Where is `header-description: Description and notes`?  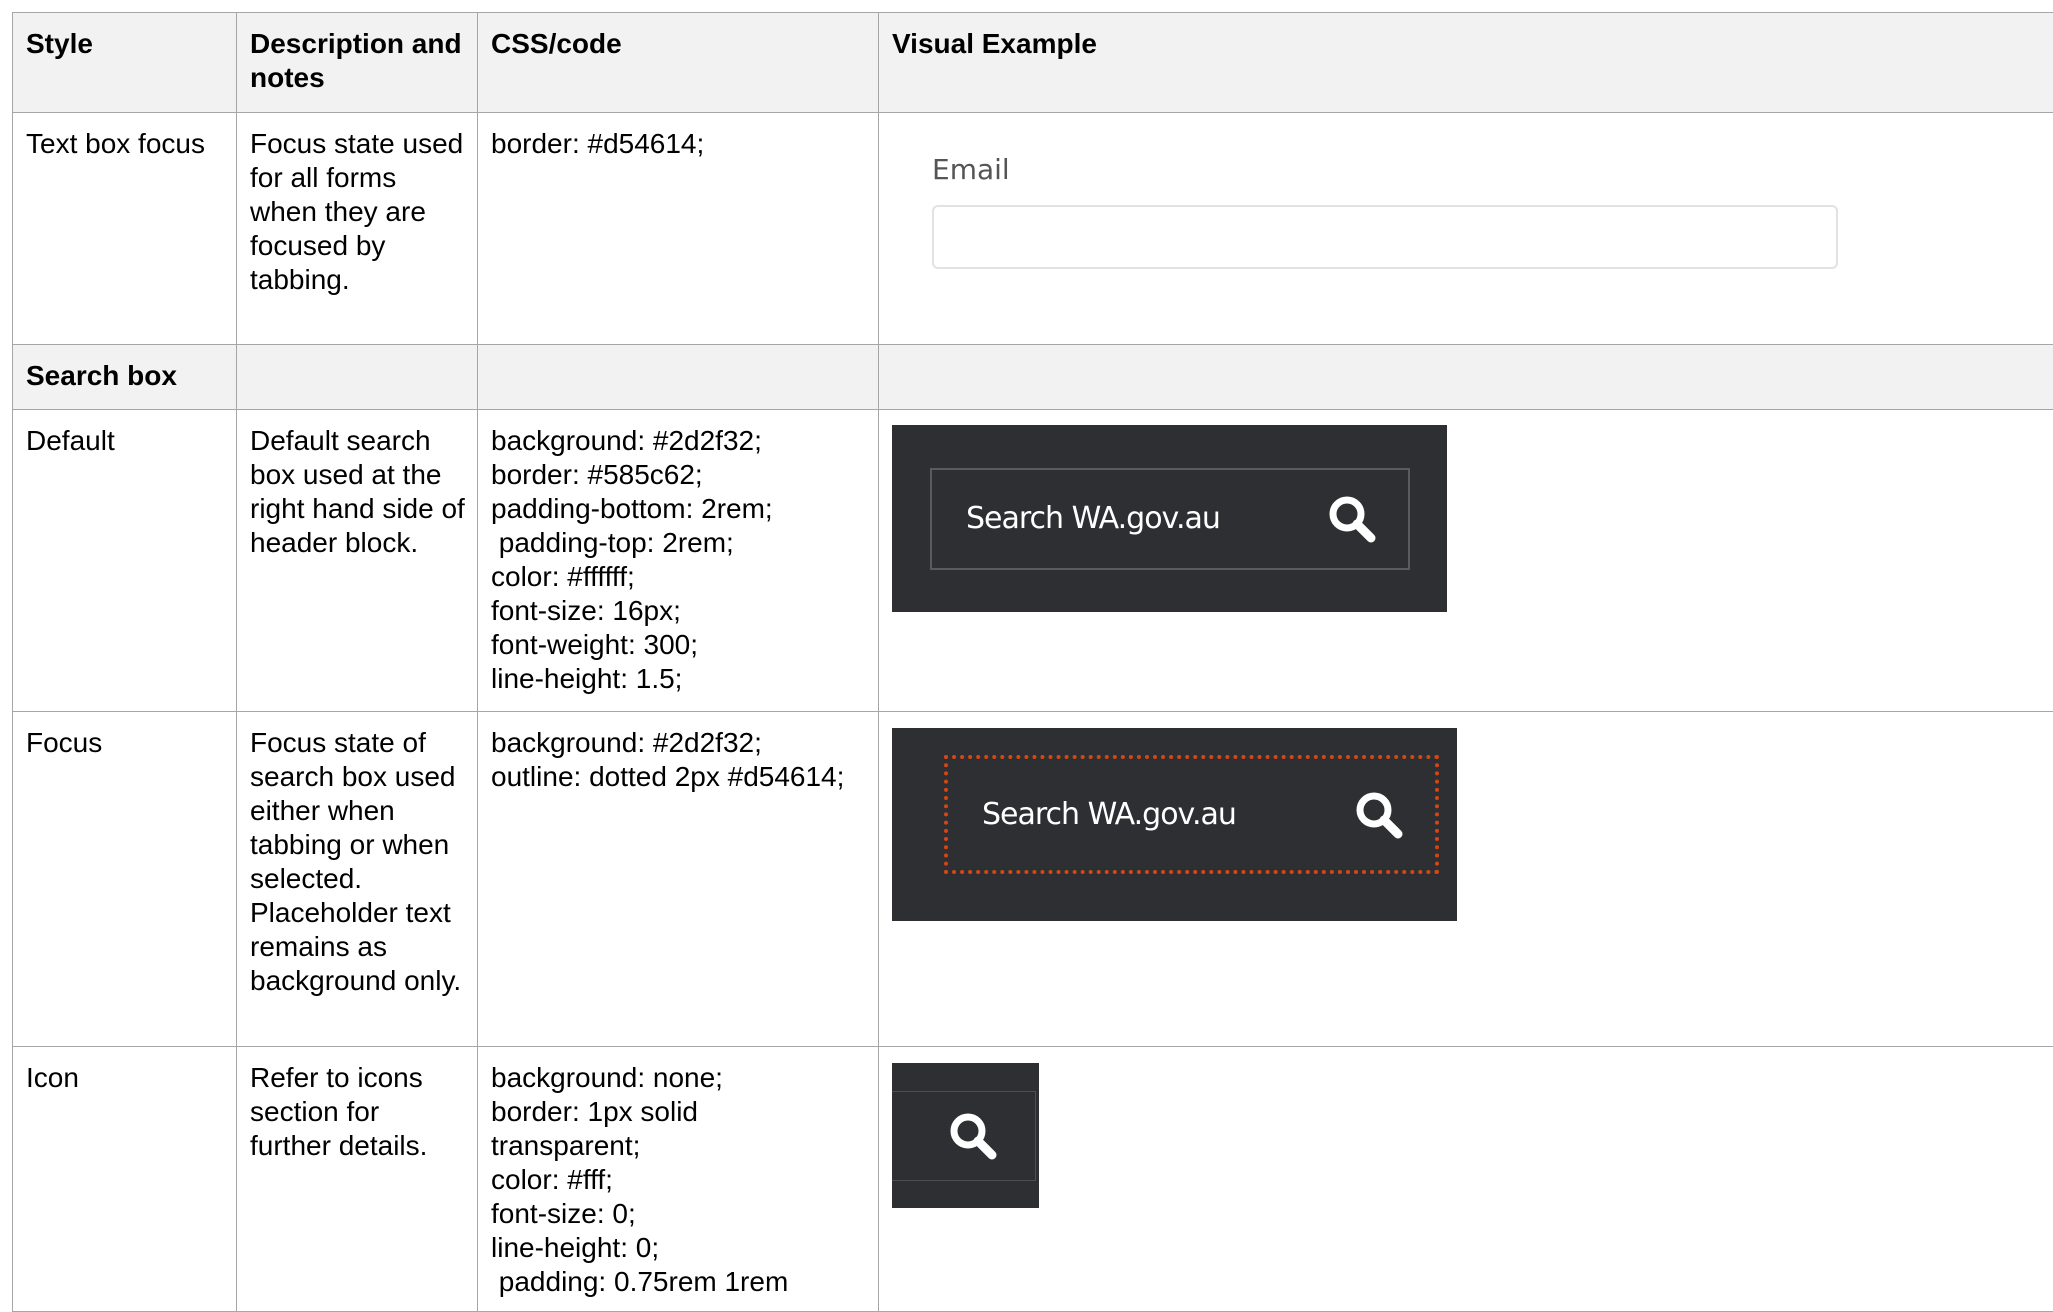
header-description: Description and notes is located at coordinates (357, 63).